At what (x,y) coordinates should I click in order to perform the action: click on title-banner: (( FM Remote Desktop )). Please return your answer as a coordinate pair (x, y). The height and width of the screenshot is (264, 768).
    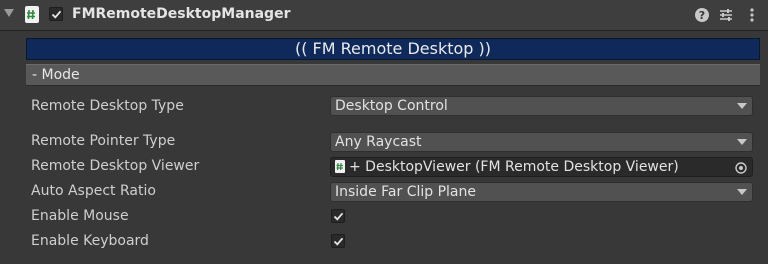
    Looking at the image, I should click on (393, 49).